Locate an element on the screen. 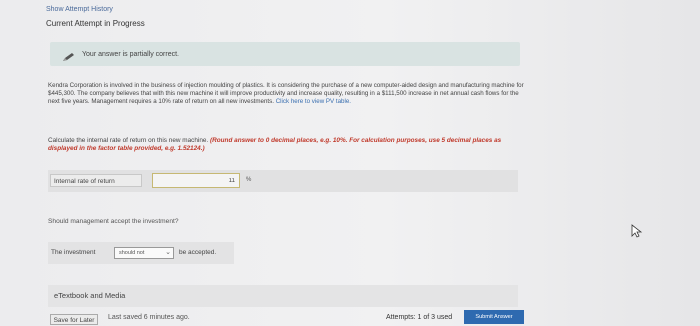  irr-input is located at coordinates (196, 180).